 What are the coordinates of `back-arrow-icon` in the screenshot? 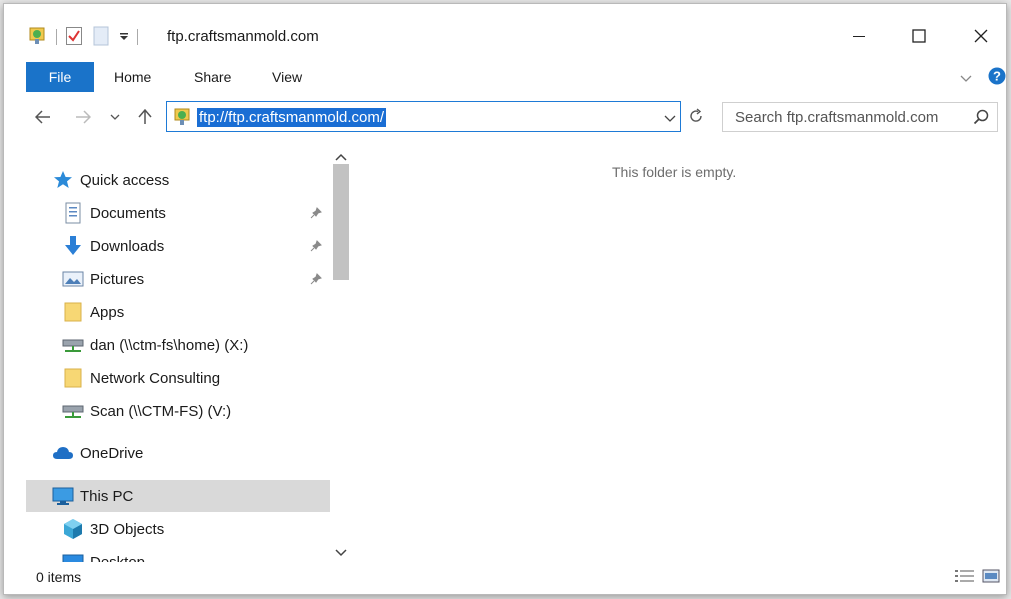 It's located at (42, 117).